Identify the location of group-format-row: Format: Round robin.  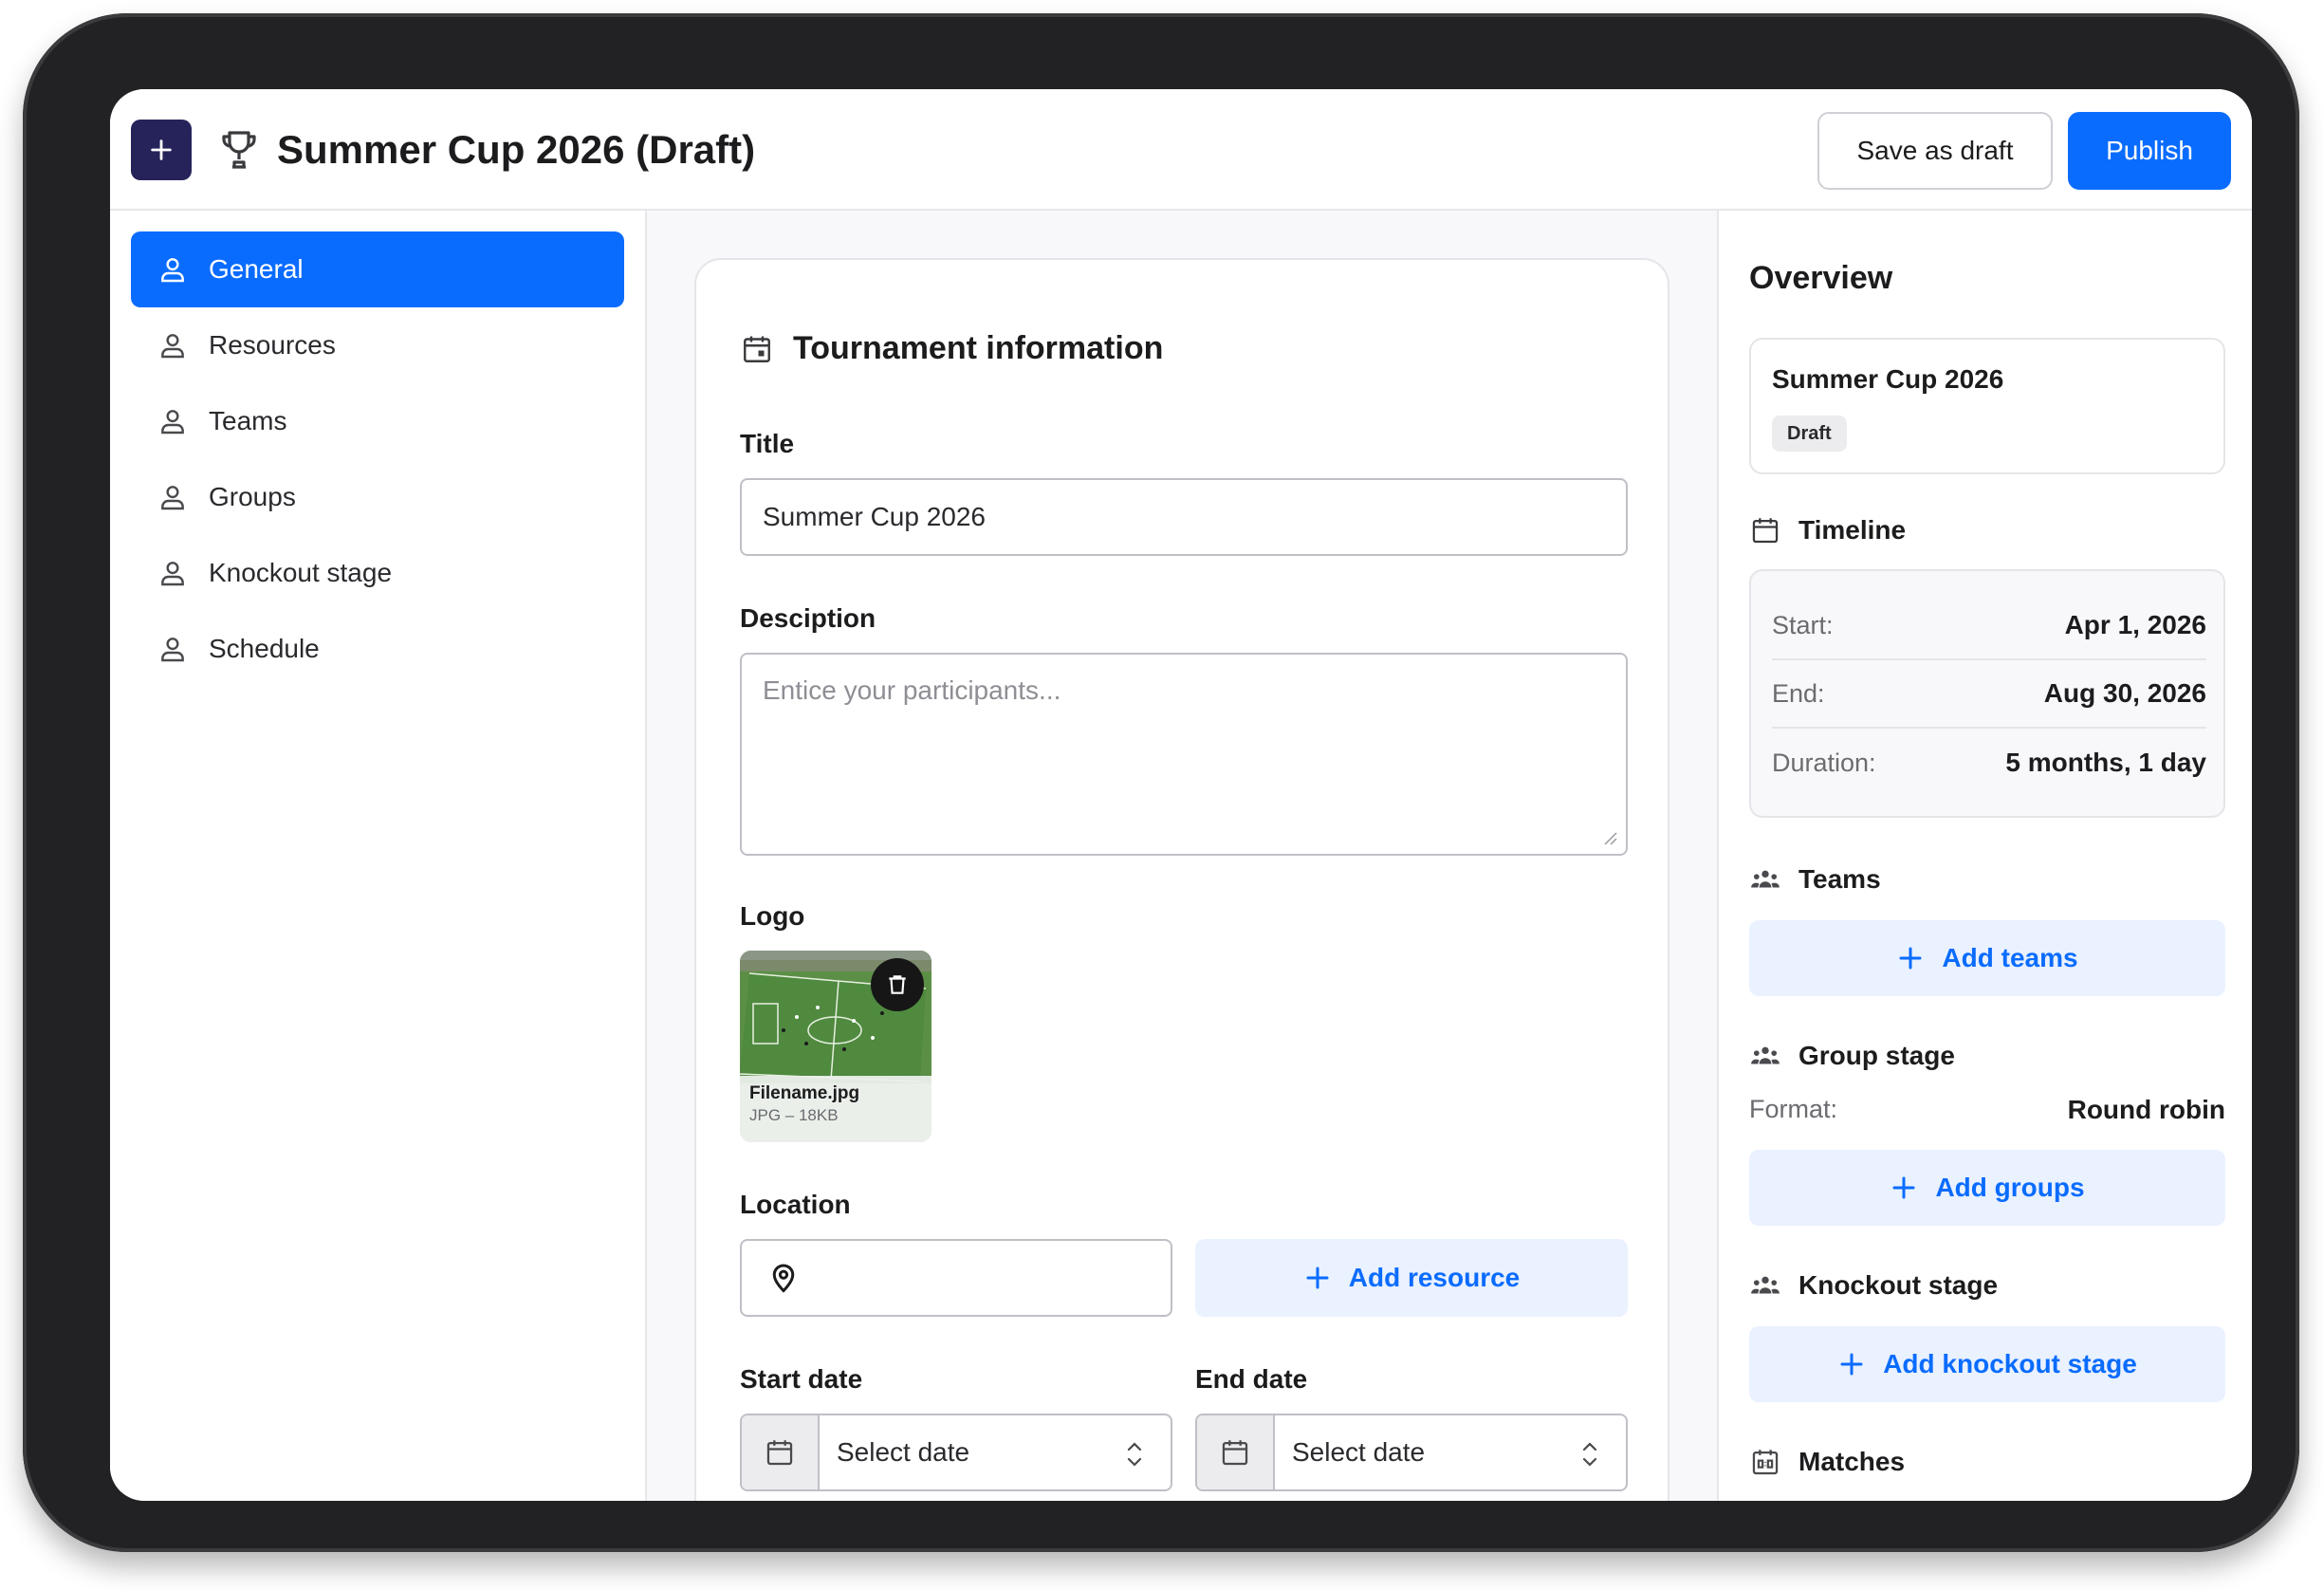
(1987, 1110).